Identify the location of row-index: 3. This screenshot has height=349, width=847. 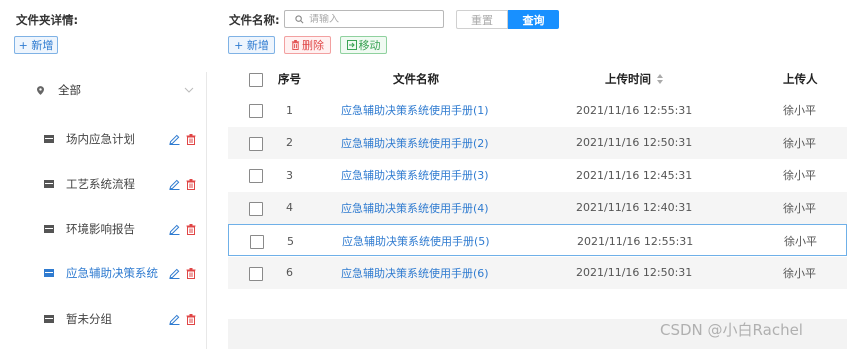
(289, 175).